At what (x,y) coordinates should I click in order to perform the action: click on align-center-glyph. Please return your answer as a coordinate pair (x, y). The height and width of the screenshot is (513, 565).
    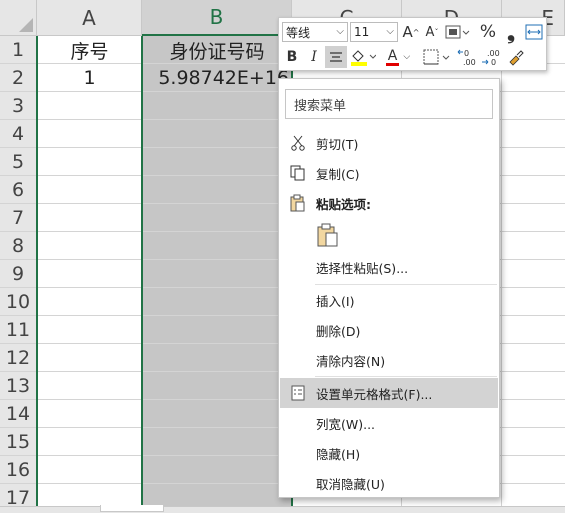
    Looking at the image, I should click on (336, 57).